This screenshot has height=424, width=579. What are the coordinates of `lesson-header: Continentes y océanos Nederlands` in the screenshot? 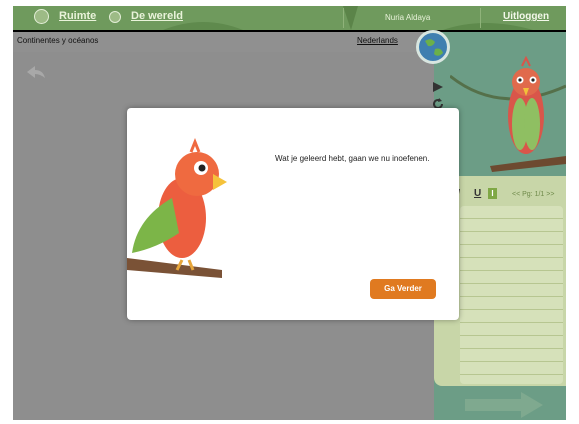 It's located at (223, 42).